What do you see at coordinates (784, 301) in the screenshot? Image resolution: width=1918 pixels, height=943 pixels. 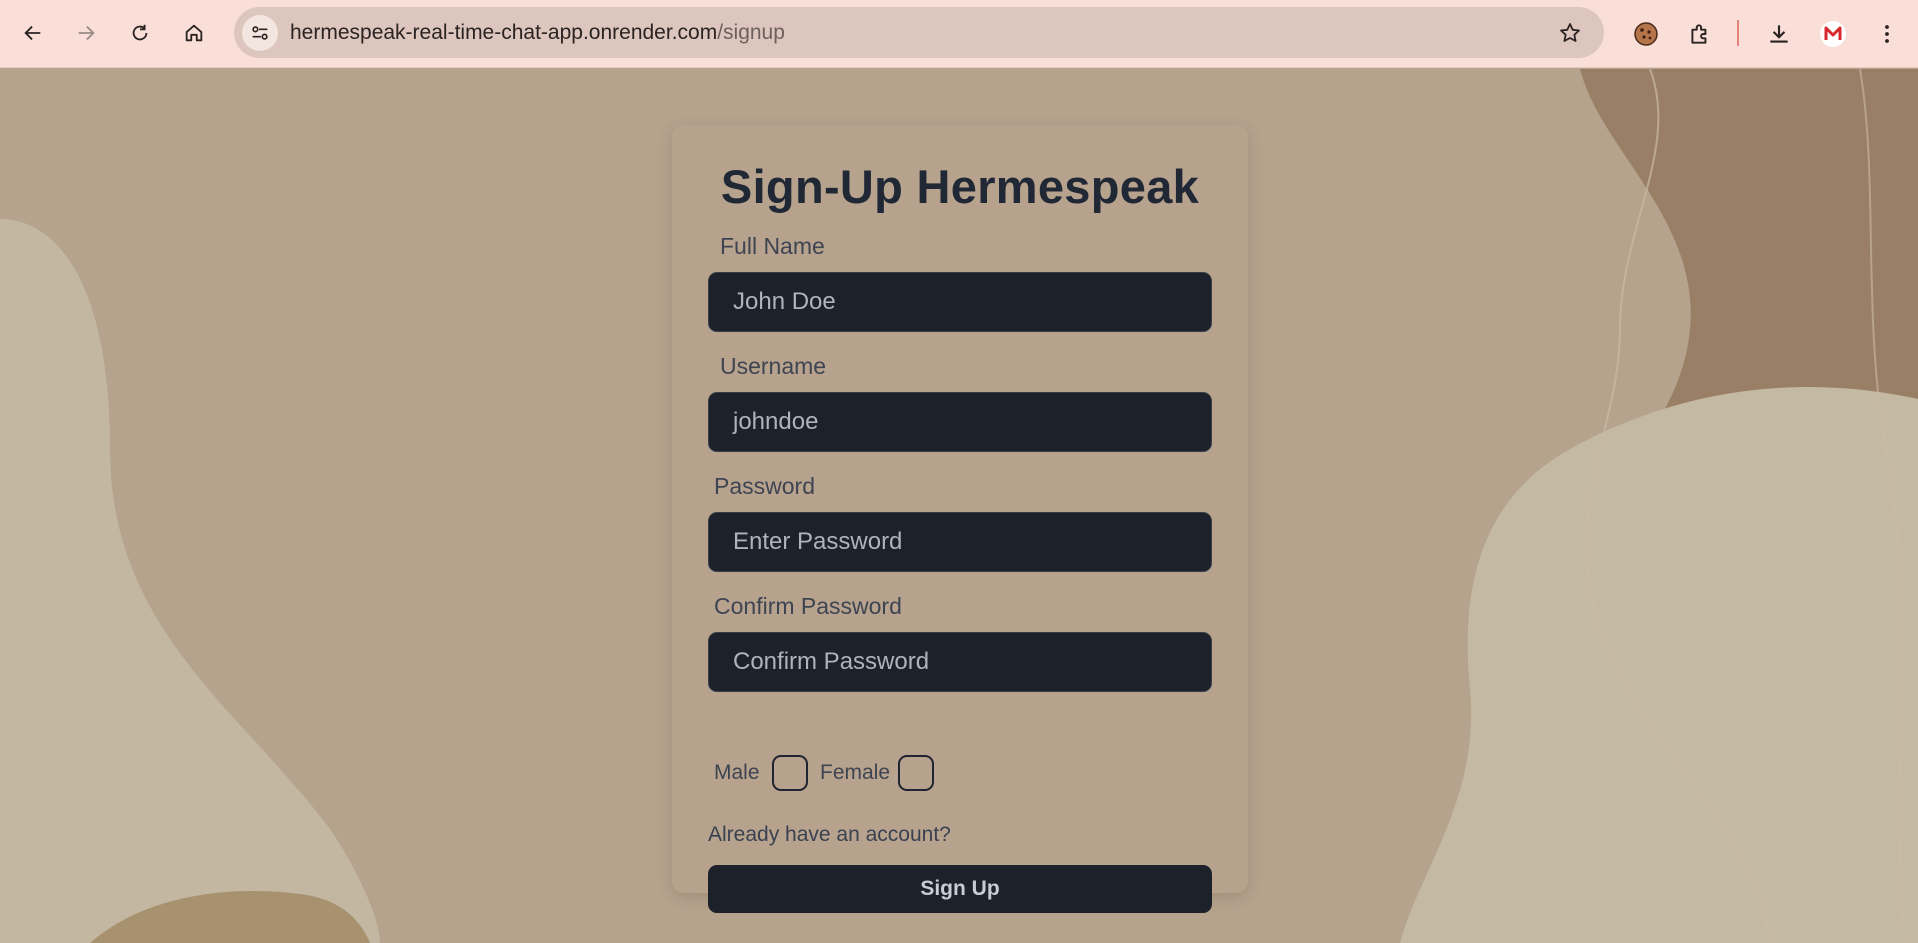 I see `full-name-placeholder: John Doe` at bounding box center [784, 301].